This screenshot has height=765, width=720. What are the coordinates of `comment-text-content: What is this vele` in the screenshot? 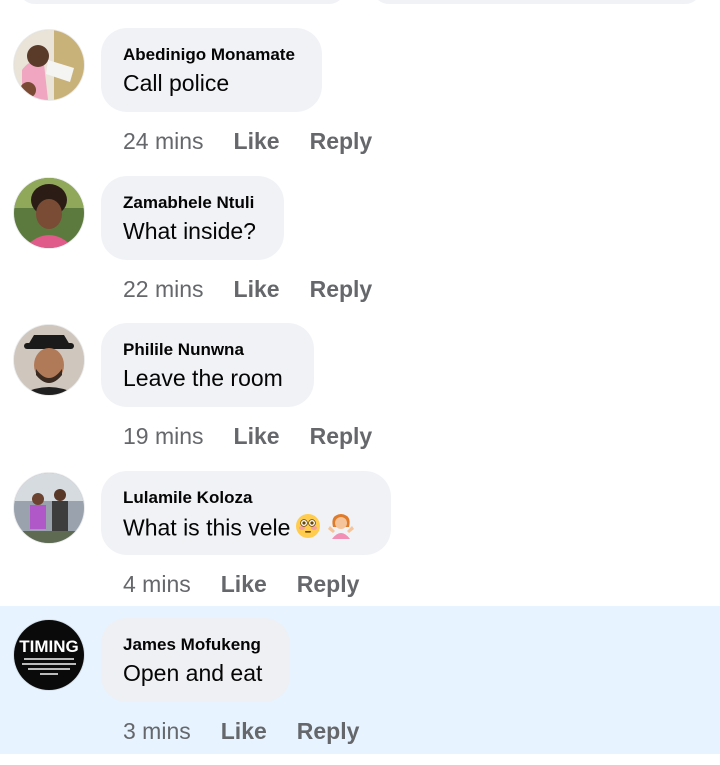 It's located at (207, 527).